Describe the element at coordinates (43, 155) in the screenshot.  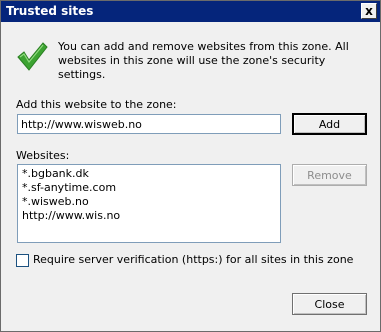
I see `websites-label: Websites:` at that location.